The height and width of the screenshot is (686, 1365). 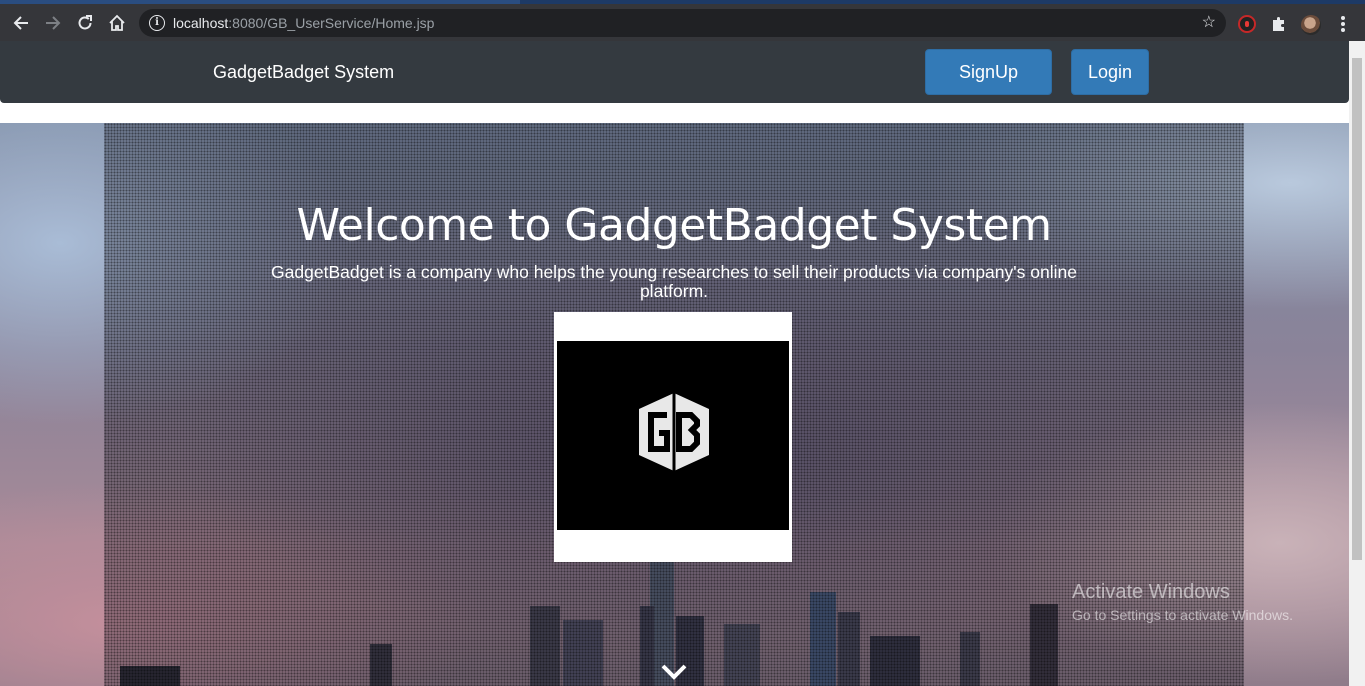 What do you see at coordinates (674, 72) in the screenshot?
I see `navbar: GadgetBadget System SignUp Login` at bounding box center [674, 72].